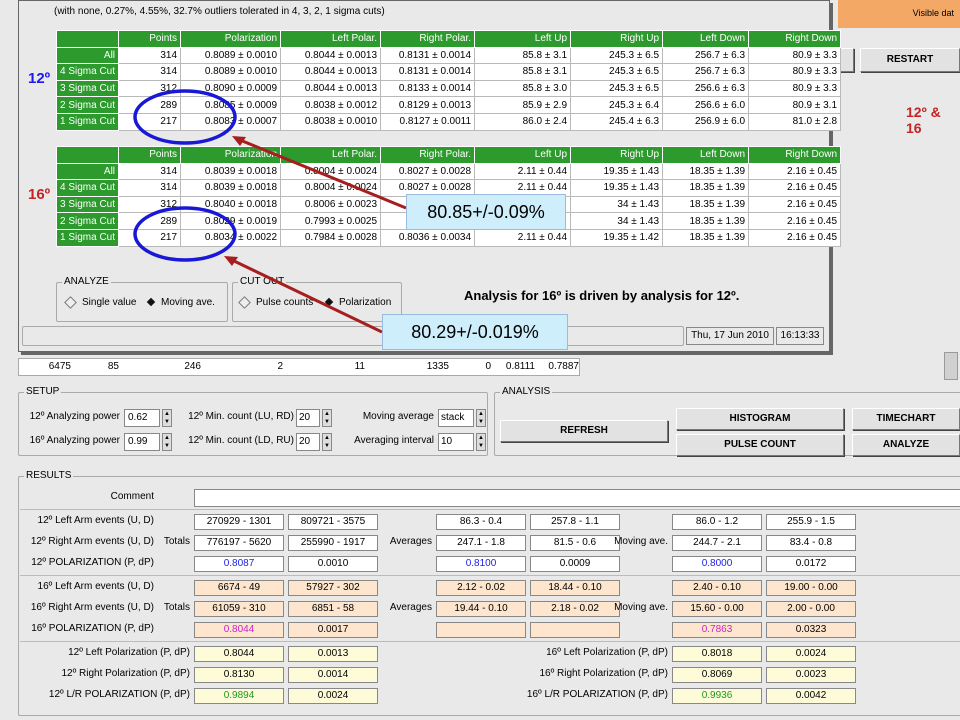  What do you see at coordinates (323, 174) in the screenshot?
I see `arrow-line-top` at bounding box center [323, 174].